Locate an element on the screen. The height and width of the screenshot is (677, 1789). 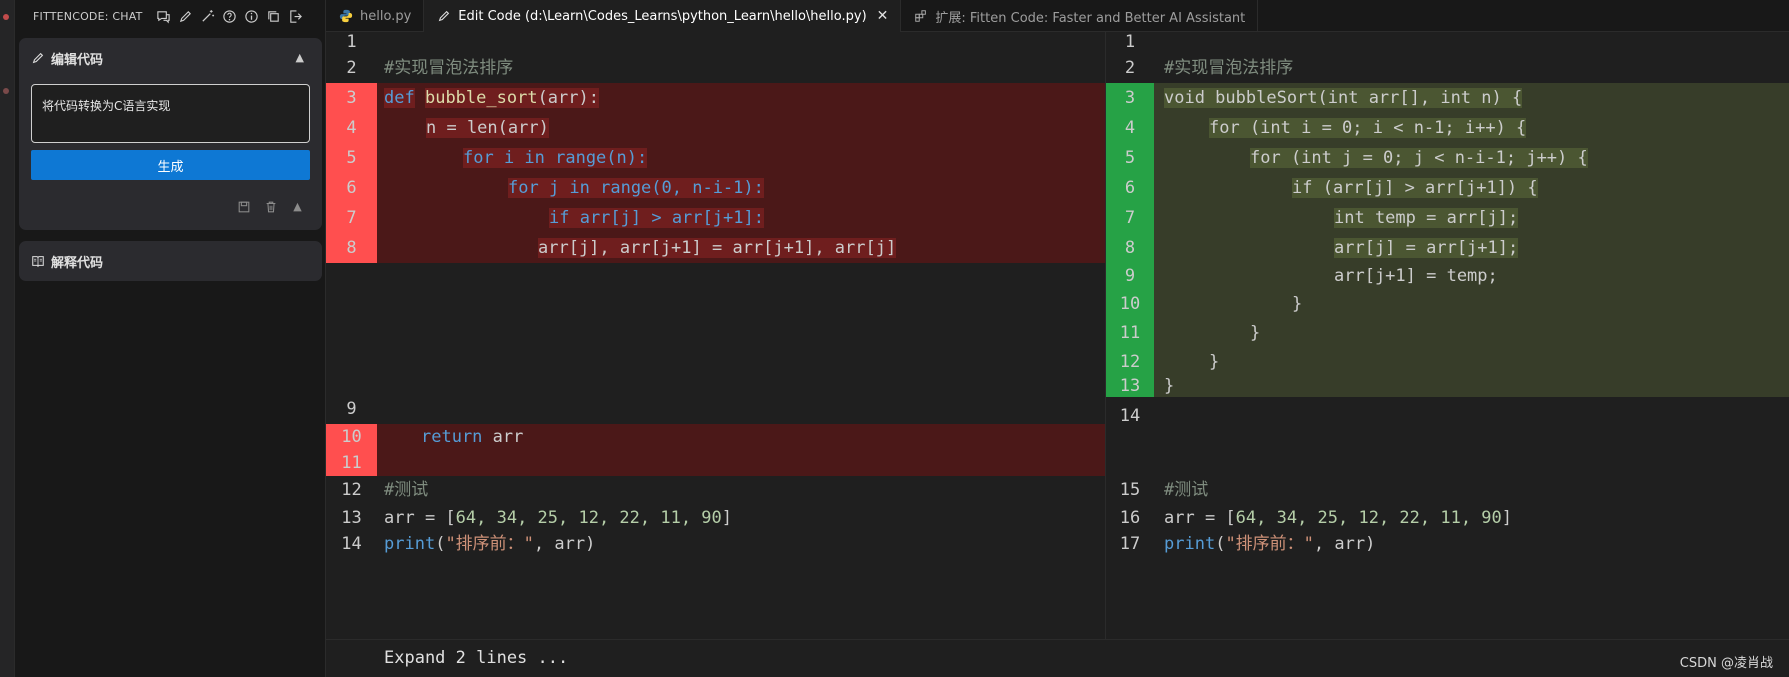
tab-label: hello.py is located at coordinates (386, 16).